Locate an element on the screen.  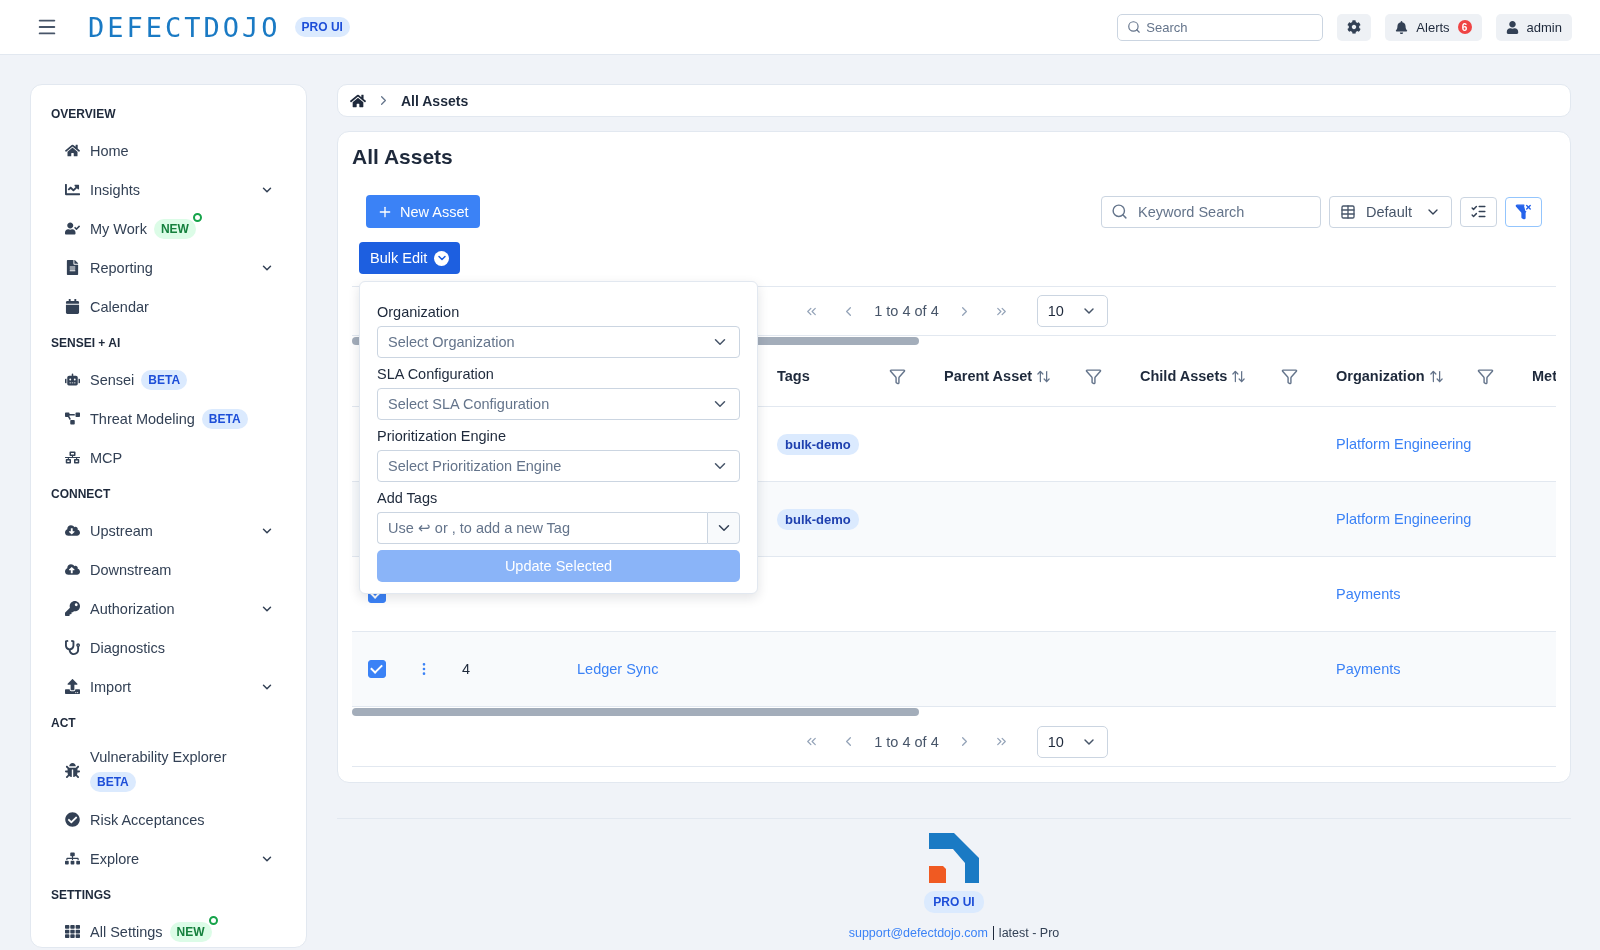
section-heading: SETTINGS is located at coordinates (81, 895).